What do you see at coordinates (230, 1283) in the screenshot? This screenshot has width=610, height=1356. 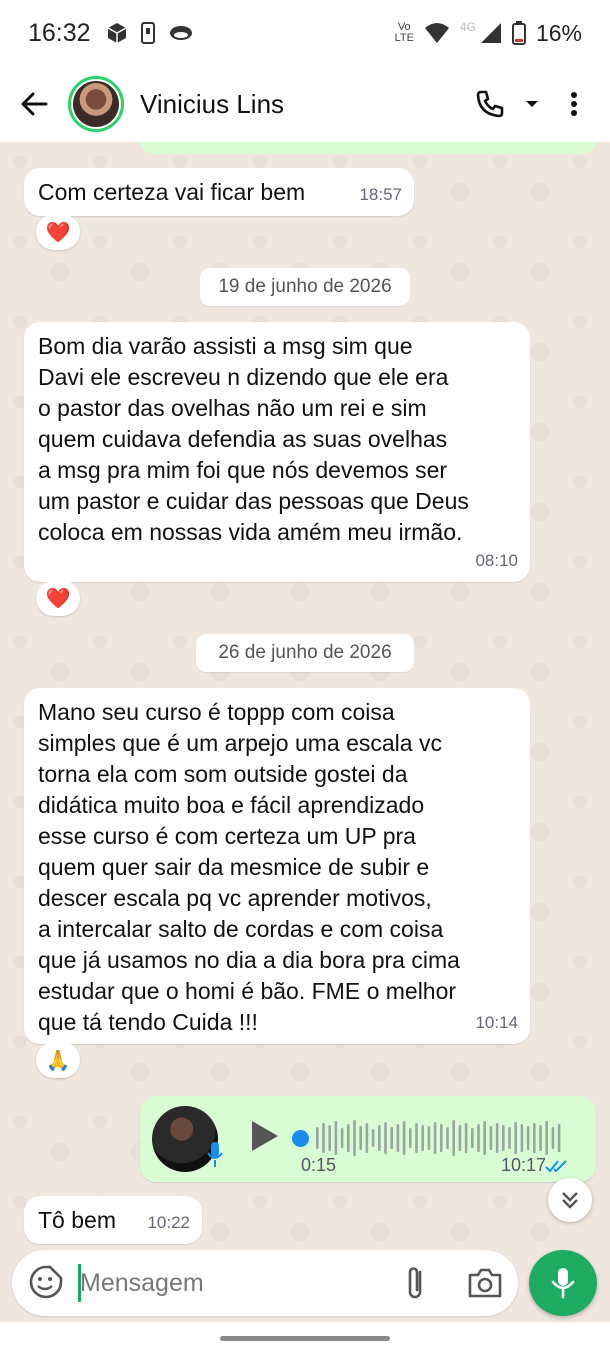 I see `message-input` at bounding box center [230, 1283].